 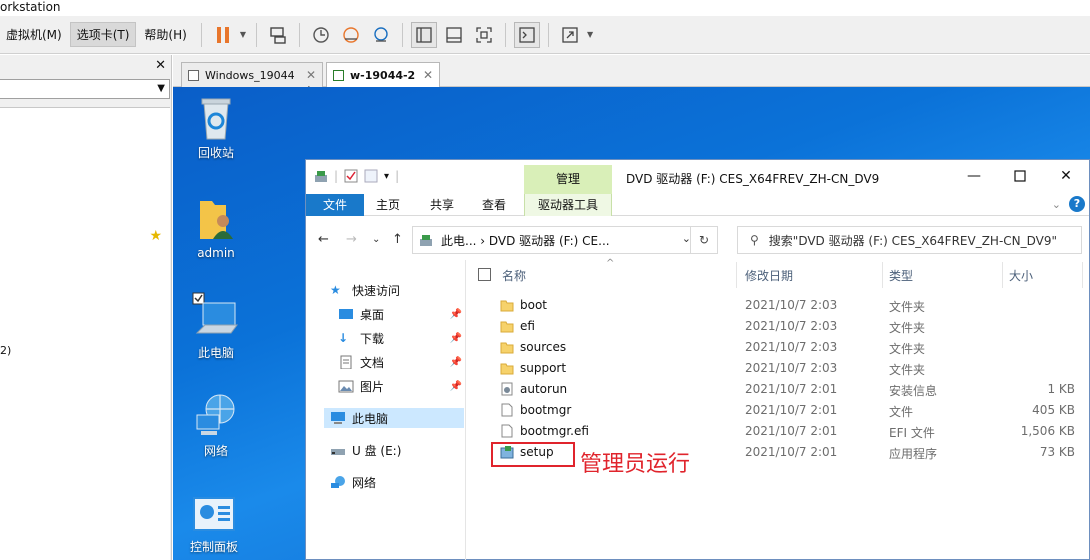 What do you see at coordinates (376, 239) in the screenshot?
I see `recent-locations-icon: ⌄` at bounding box center [376, 239].